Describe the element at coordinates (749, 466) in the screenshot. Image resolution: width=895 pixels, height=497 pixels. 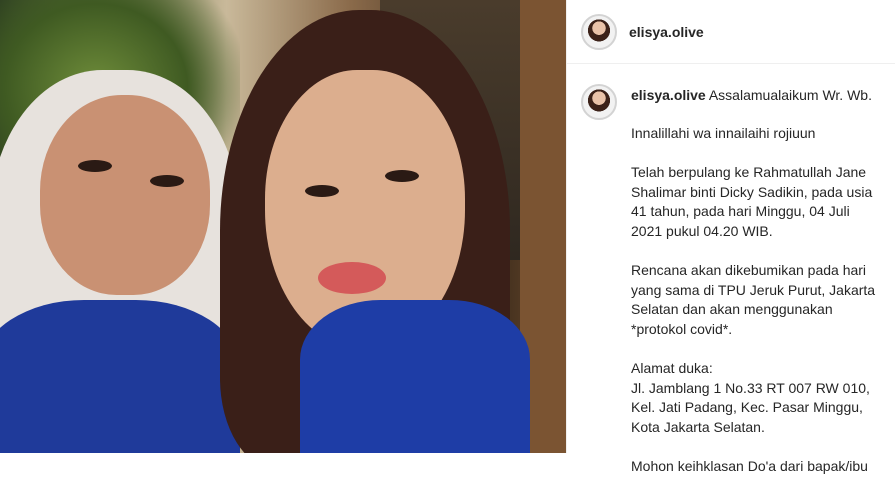
I see `caption-paragraph: Mohon keihklasan Do'a dari bapak/ibu` at that location.